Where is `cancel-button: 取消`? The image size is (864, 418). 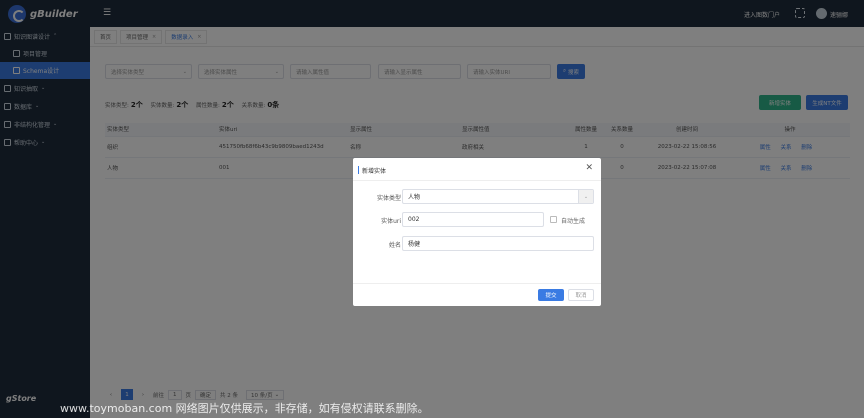 cancel-button: 取消 is located at coordinates (581, 295).